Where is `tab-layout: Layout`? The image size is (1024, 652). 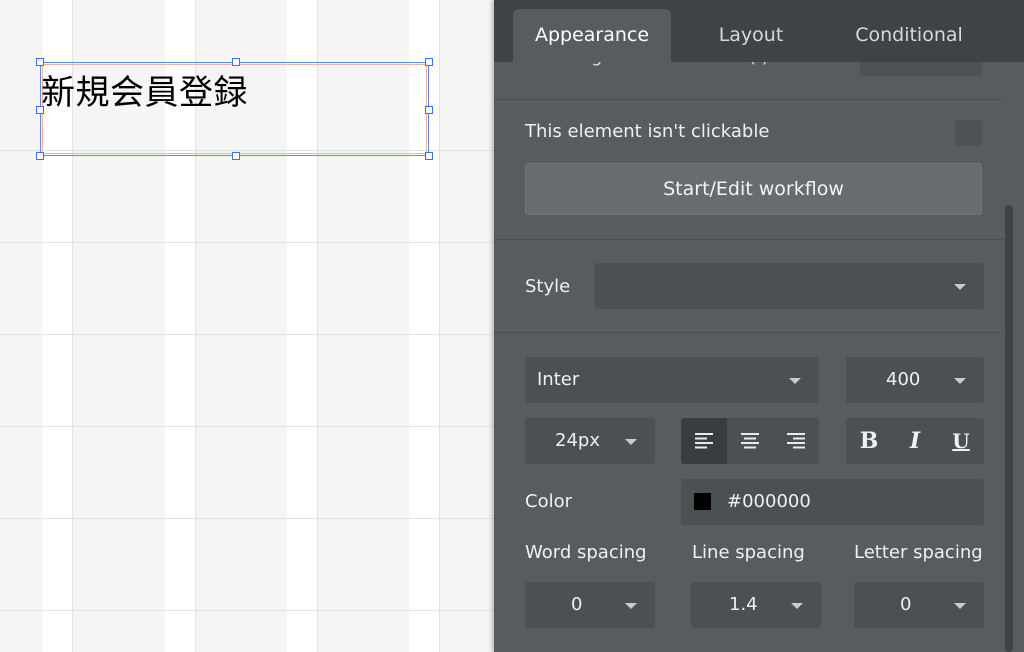
tab-layout: Layout is located at coordinates (751, 35).